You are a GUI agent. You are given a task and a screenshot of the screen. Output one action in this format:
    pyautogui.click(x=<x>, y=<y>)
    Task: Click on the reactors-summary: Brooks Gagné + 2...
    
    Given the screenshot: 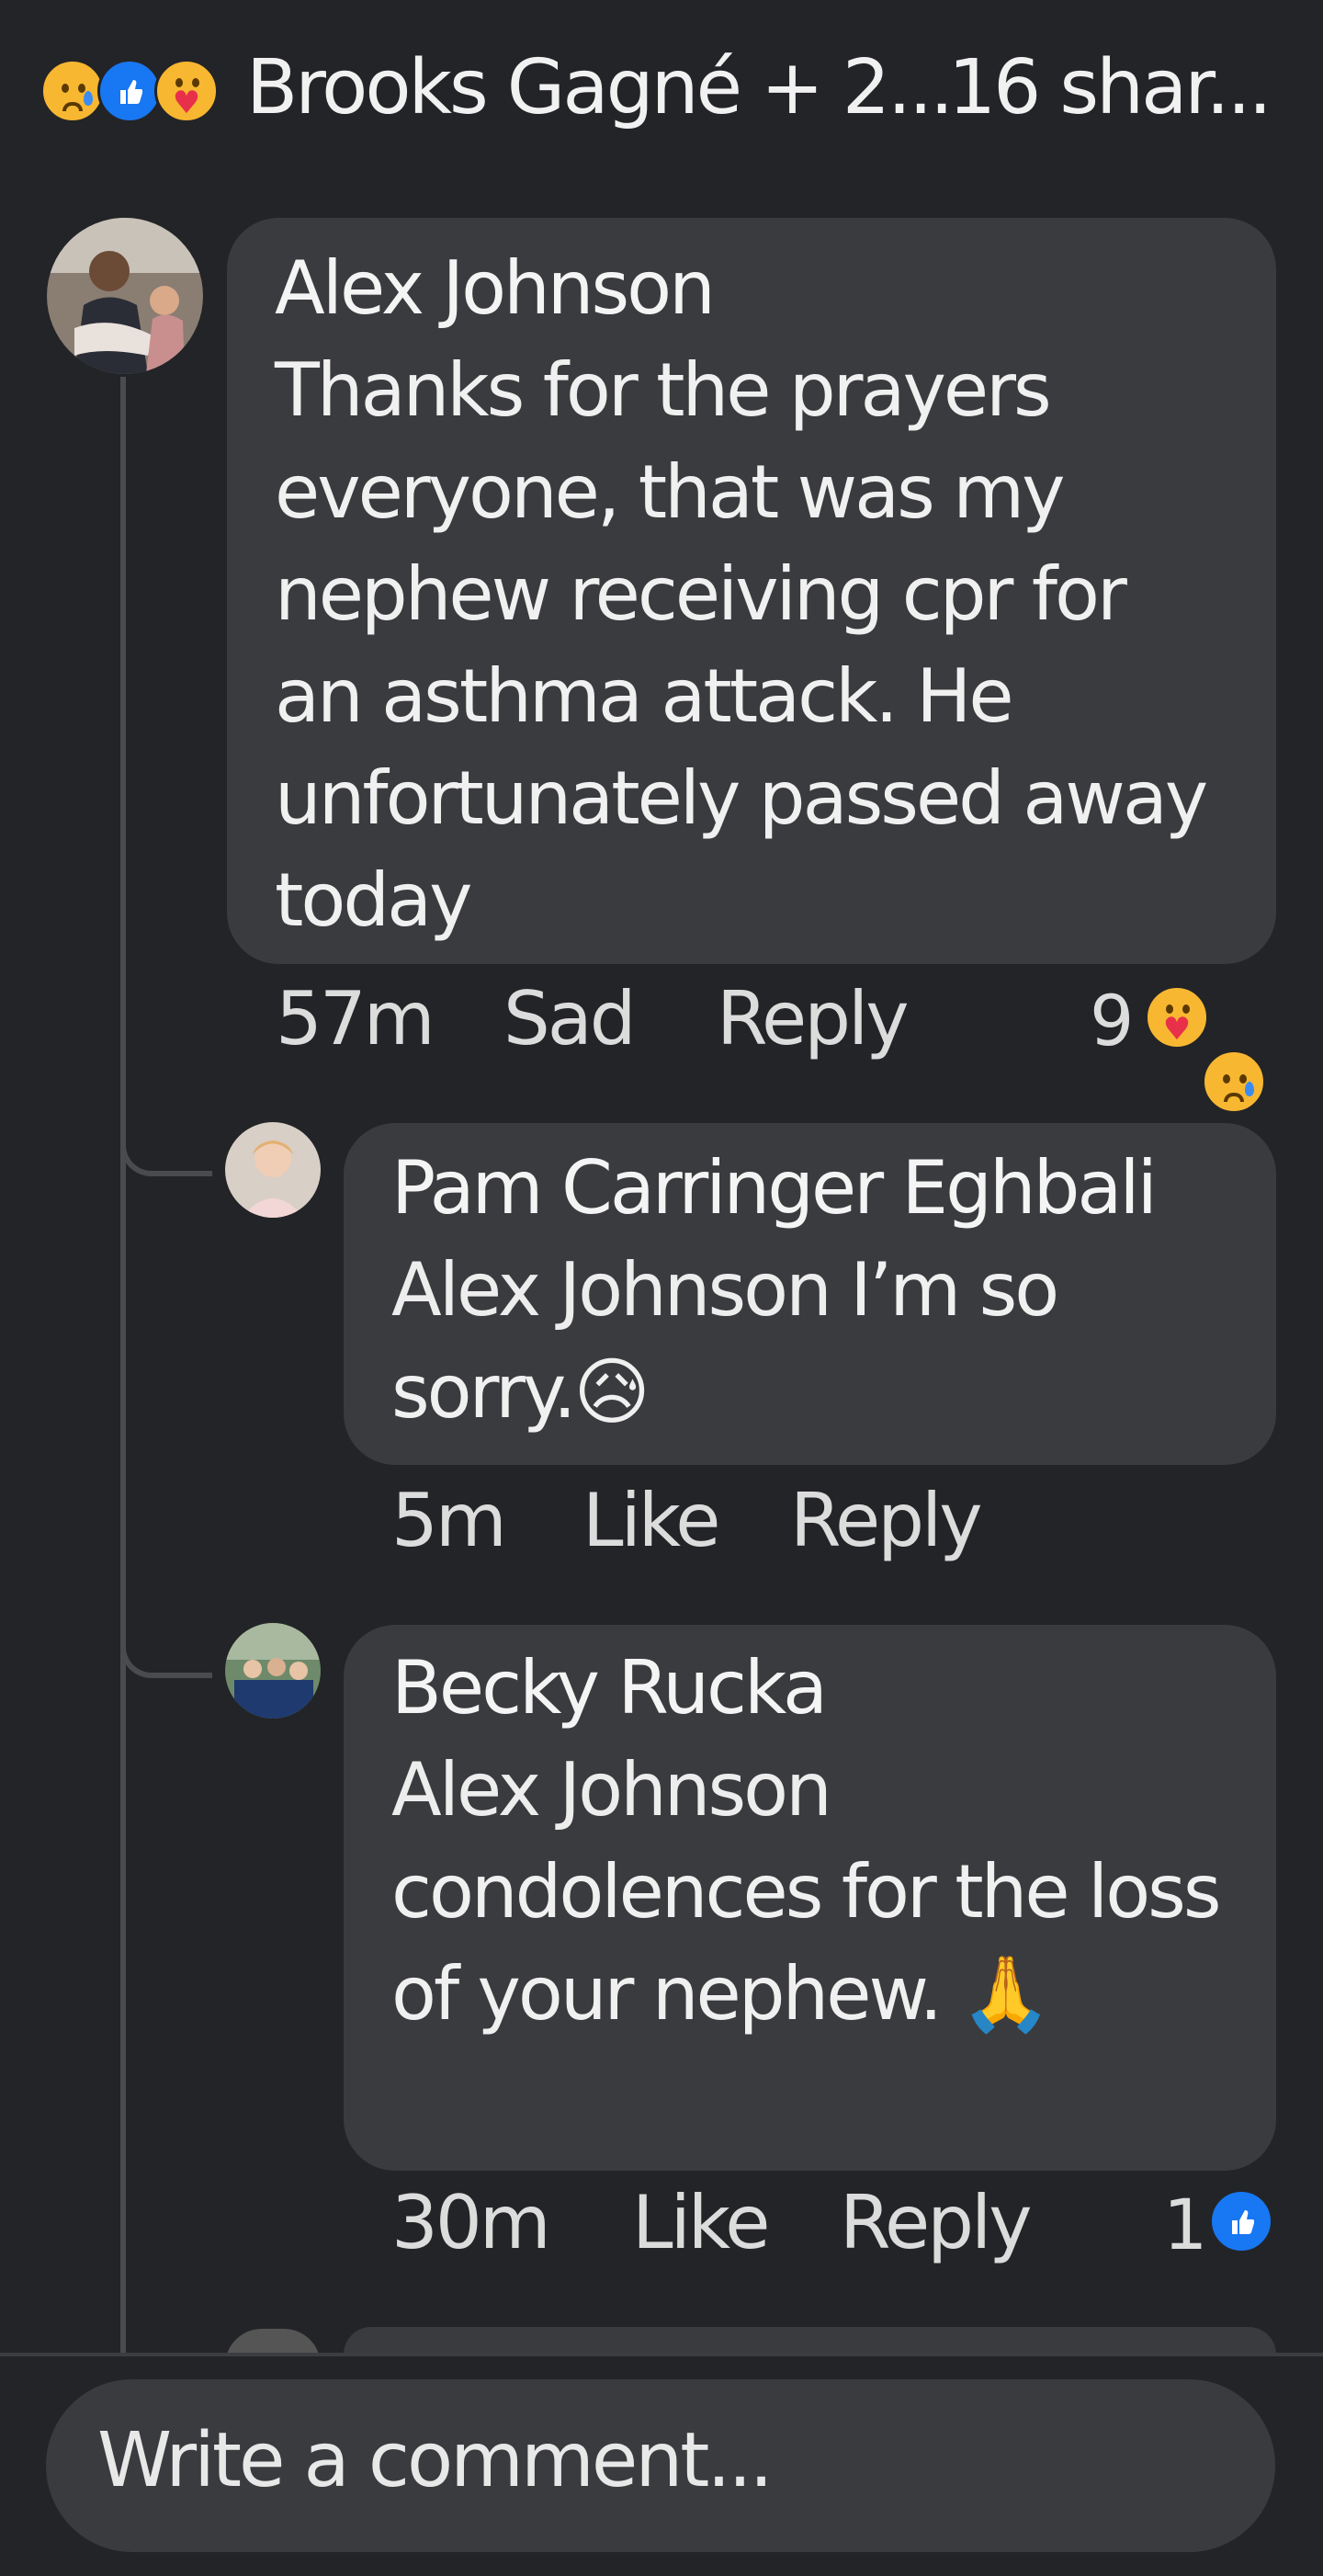 What is the action you would take?
    pyautogui.click(x=600, y=87)
    